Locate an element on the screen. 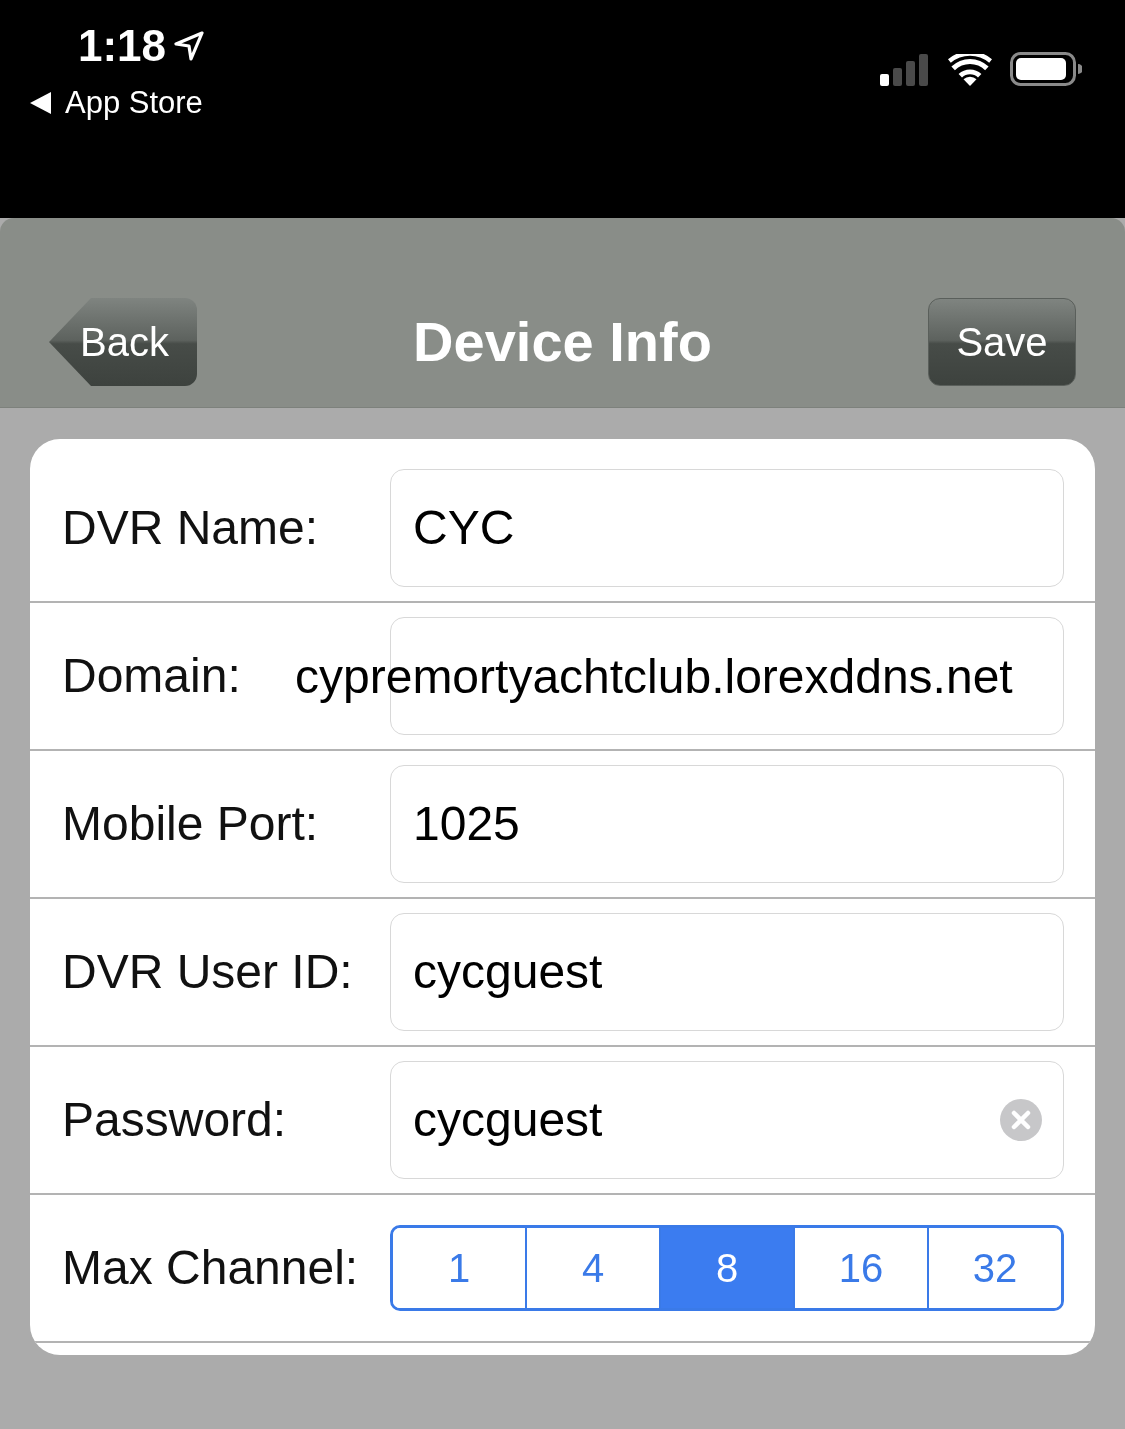  back-triangle-icon is located at coordinates (40, 102).